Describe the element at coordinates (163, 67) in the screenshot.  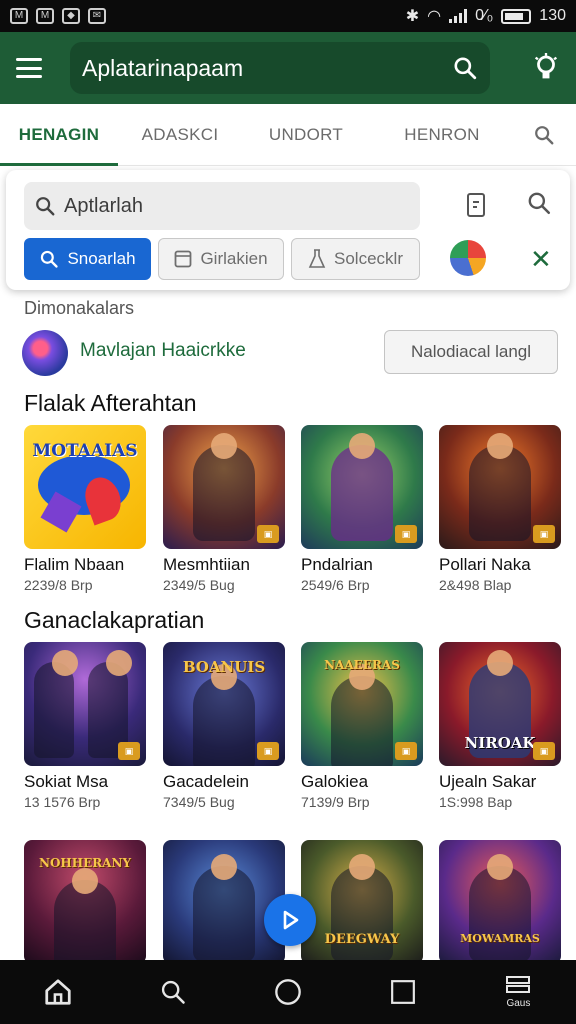
I see `app-title: Aplatarinapaam` at that location.